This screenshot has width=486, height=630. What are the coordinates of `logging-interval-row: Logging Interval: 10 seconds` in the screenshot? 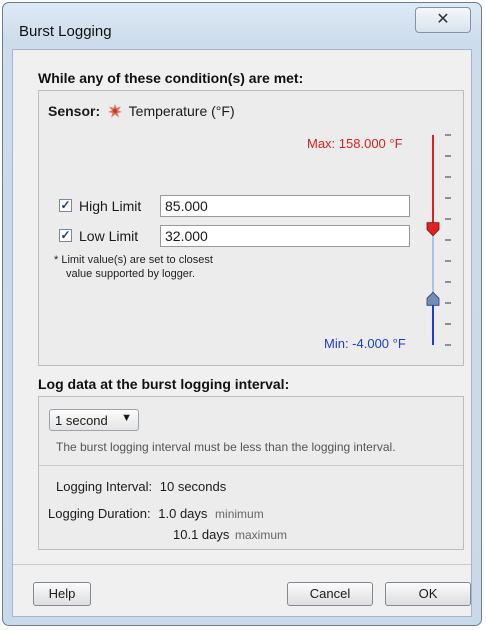 It's located at (141, 486).